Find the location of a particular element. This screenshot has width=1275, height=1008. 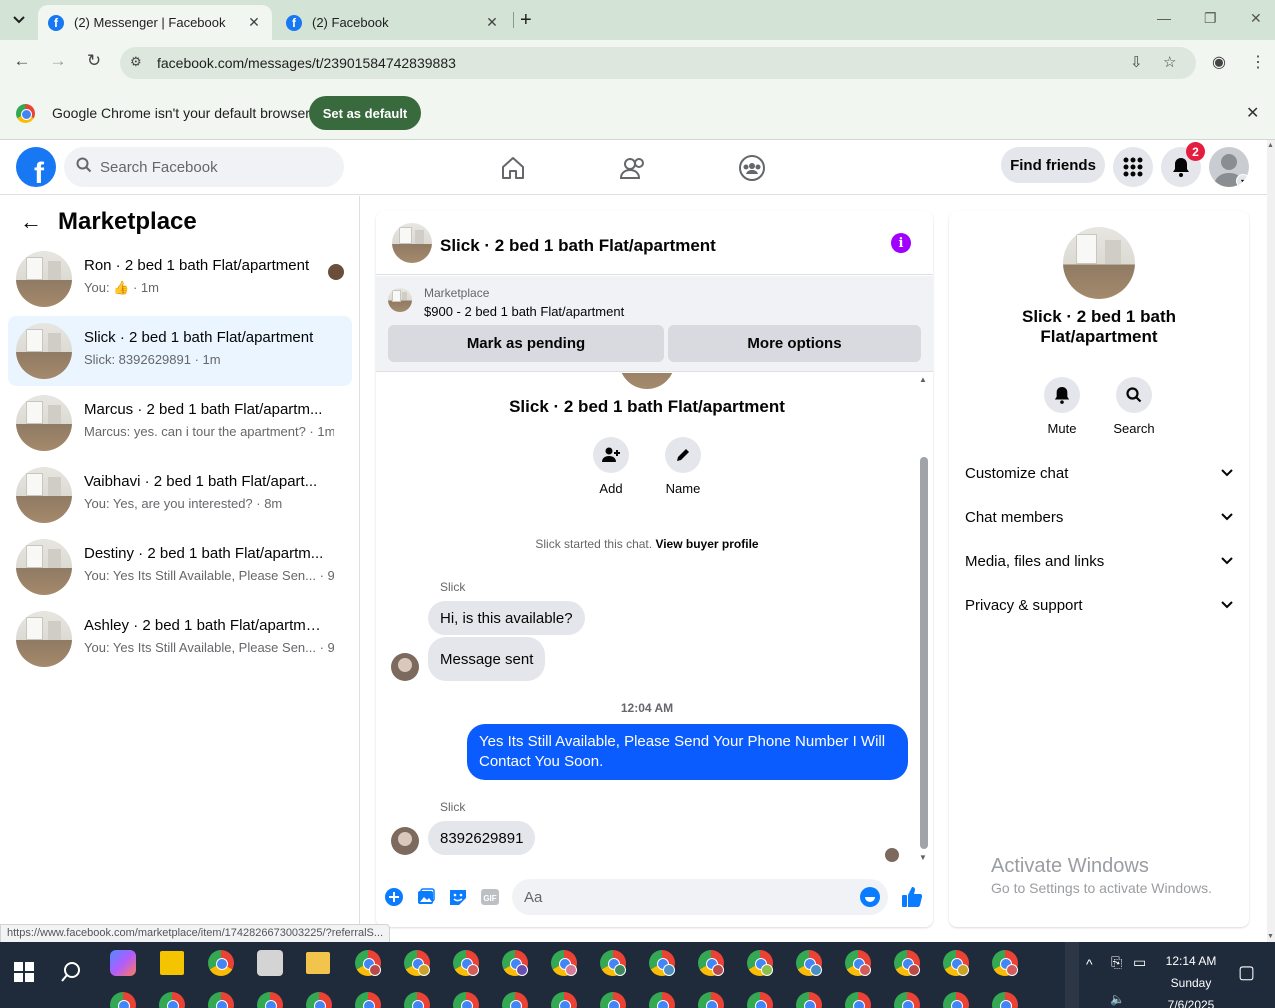

mark-as-pending-button: Mark as pending is located at coordinates (526, 343).